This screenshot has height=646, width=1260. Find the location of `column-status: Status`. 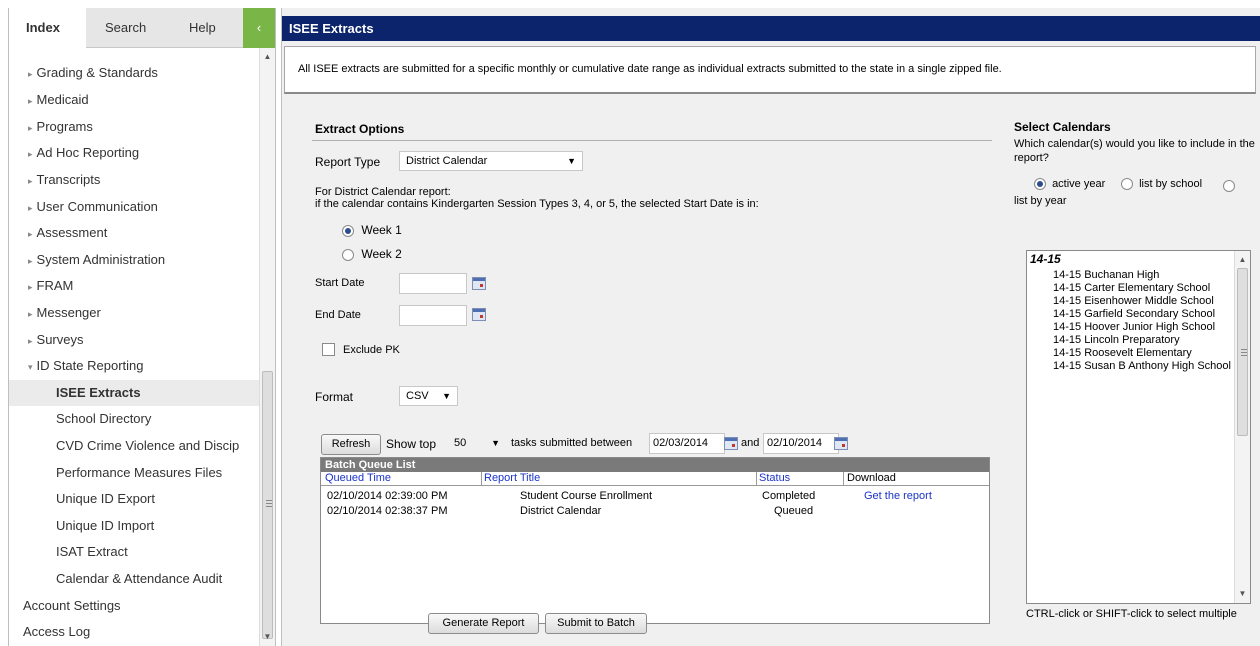

column-status: Status is located at coordinates (774, 478).